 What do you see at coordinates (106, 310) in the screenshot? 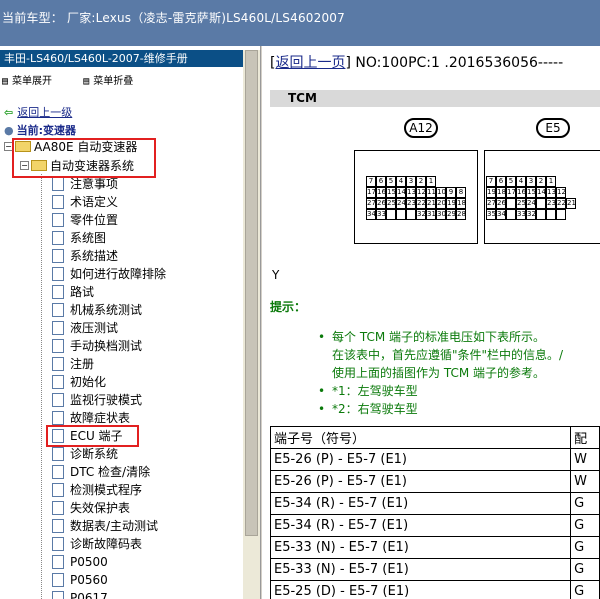
I see `tree-item-label: 机械系统测试` at bounding box center [106, 310].